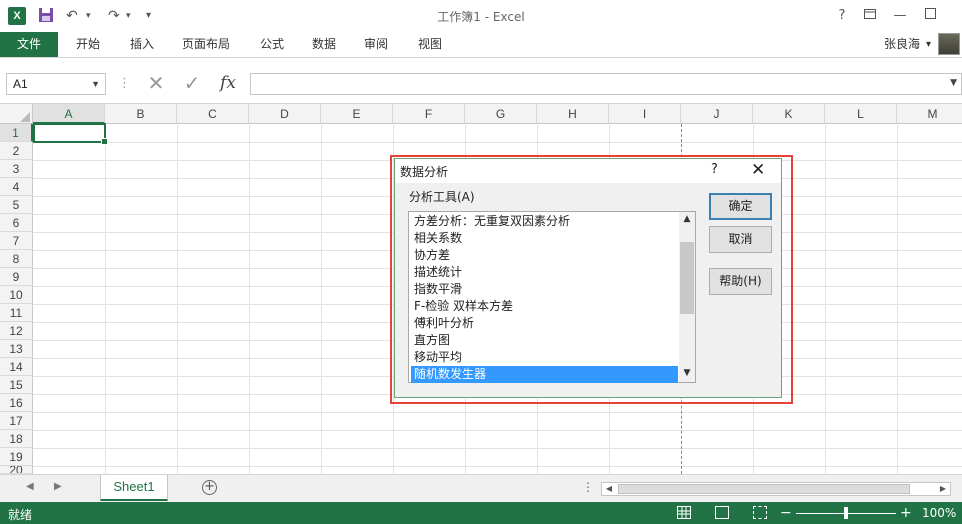 This screenshot has width=962, height=524. Describe the element at coordinates (272, 44) in the screenshot. I see `tab-formulas: 公式` at that location.